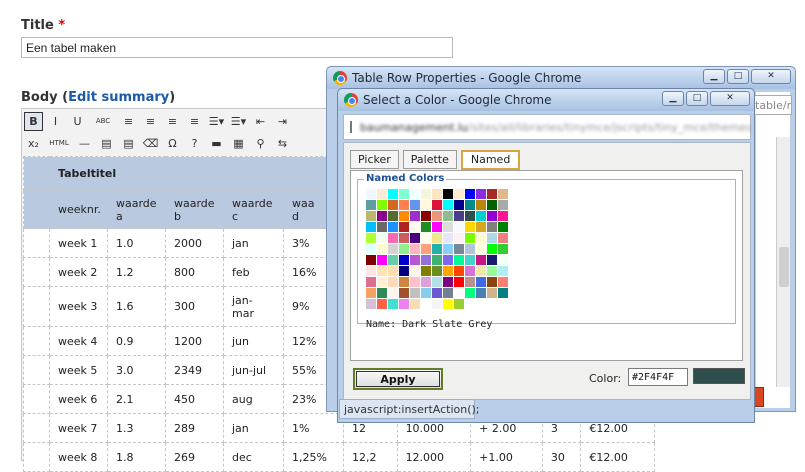  Describe the element at coordinates (617, 457) in the screenshot. I see `table-cell: €12.00` at that location.